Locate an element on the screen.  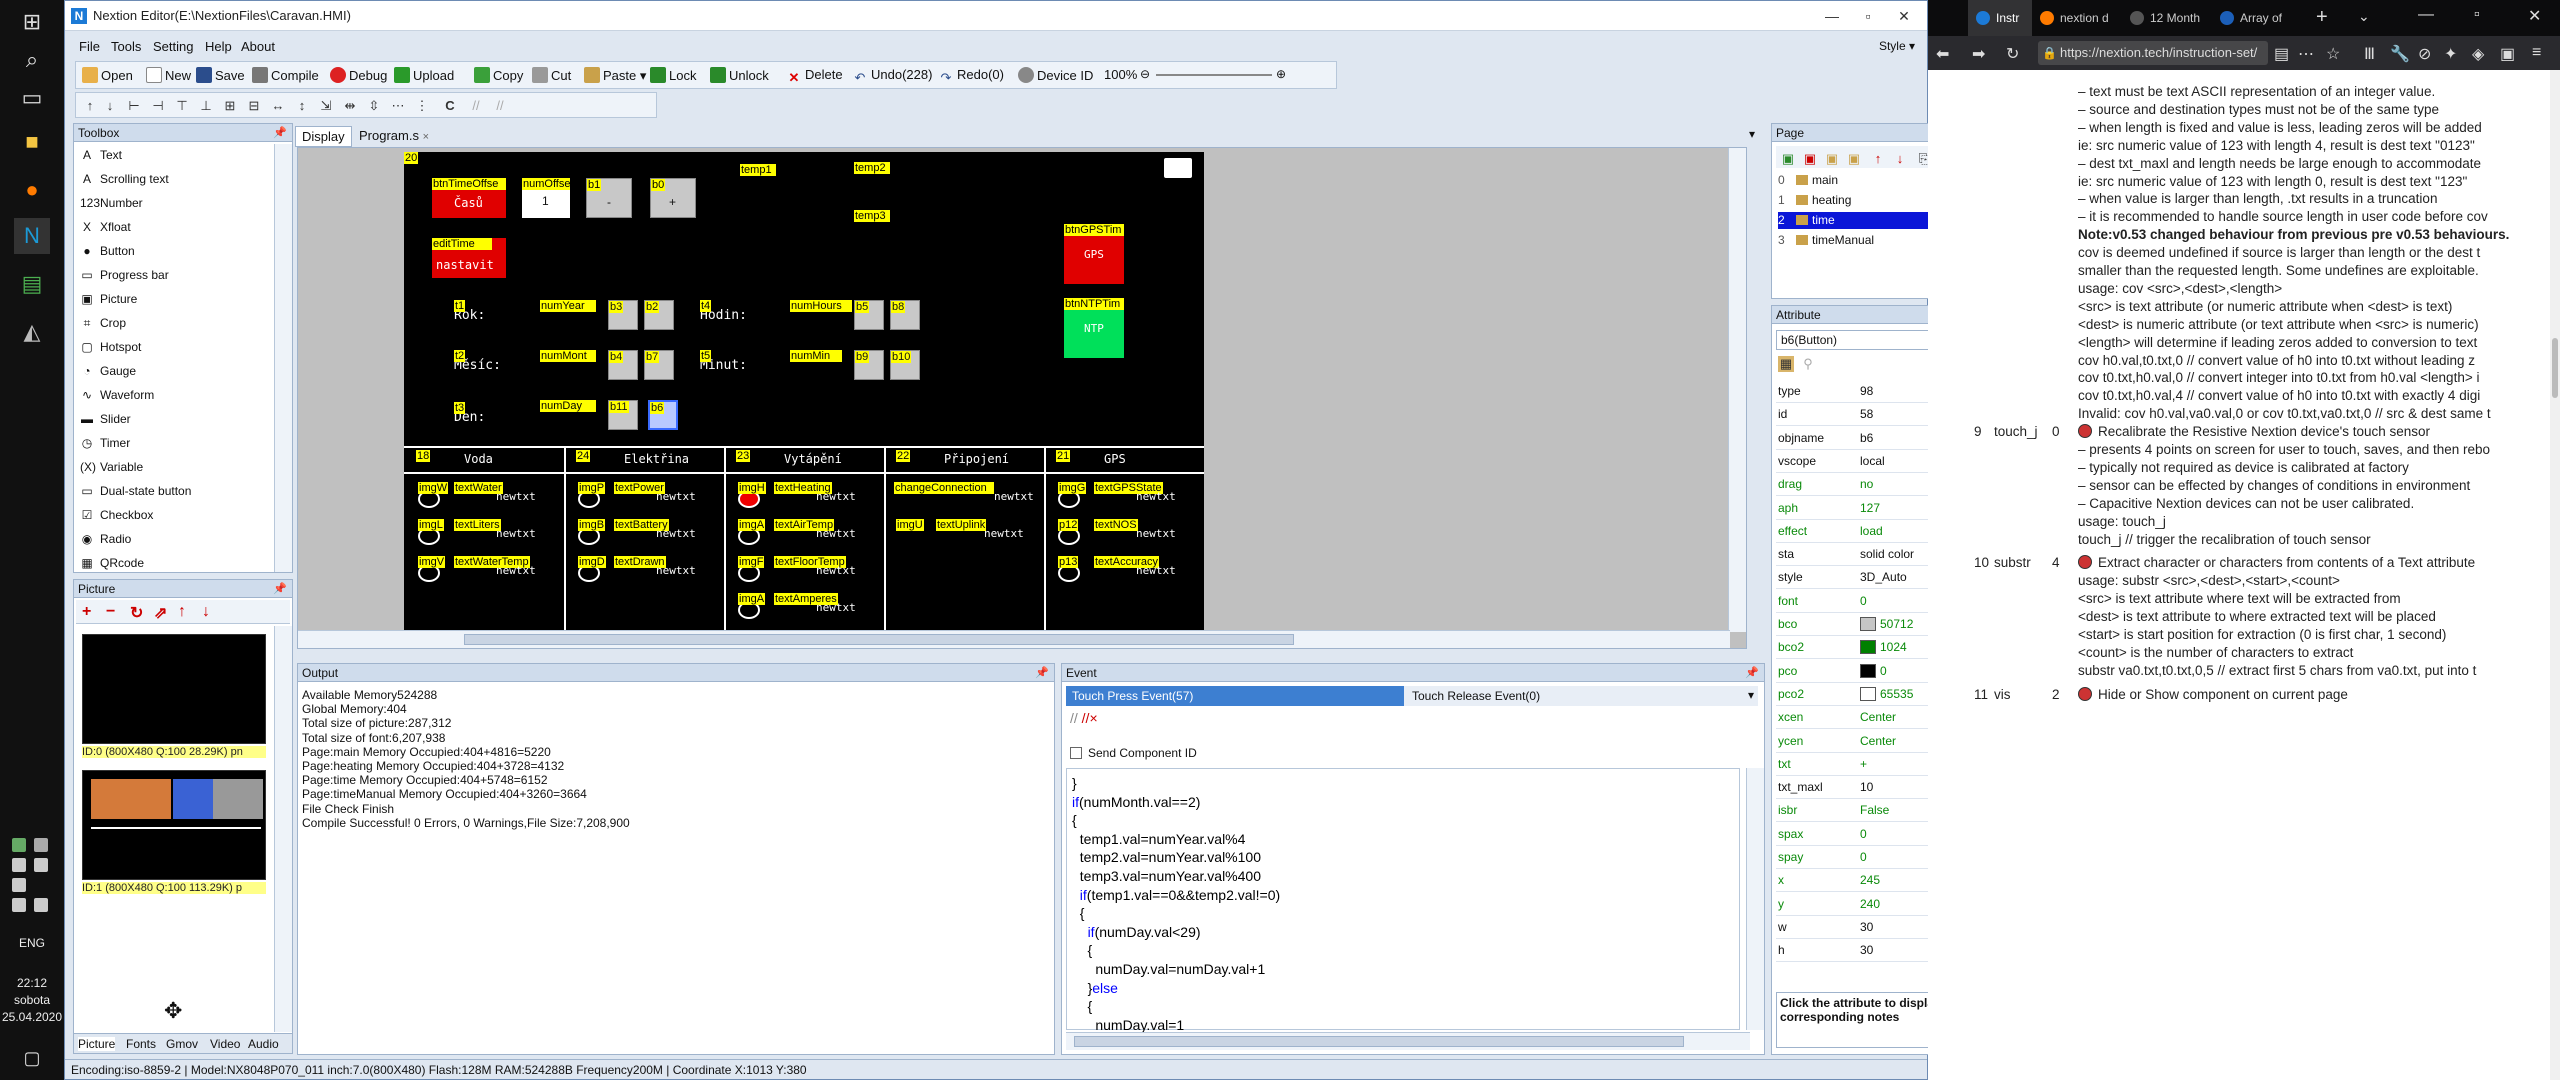
event-dropdown-icon: ▾ is located at coordinates (1751, 695).